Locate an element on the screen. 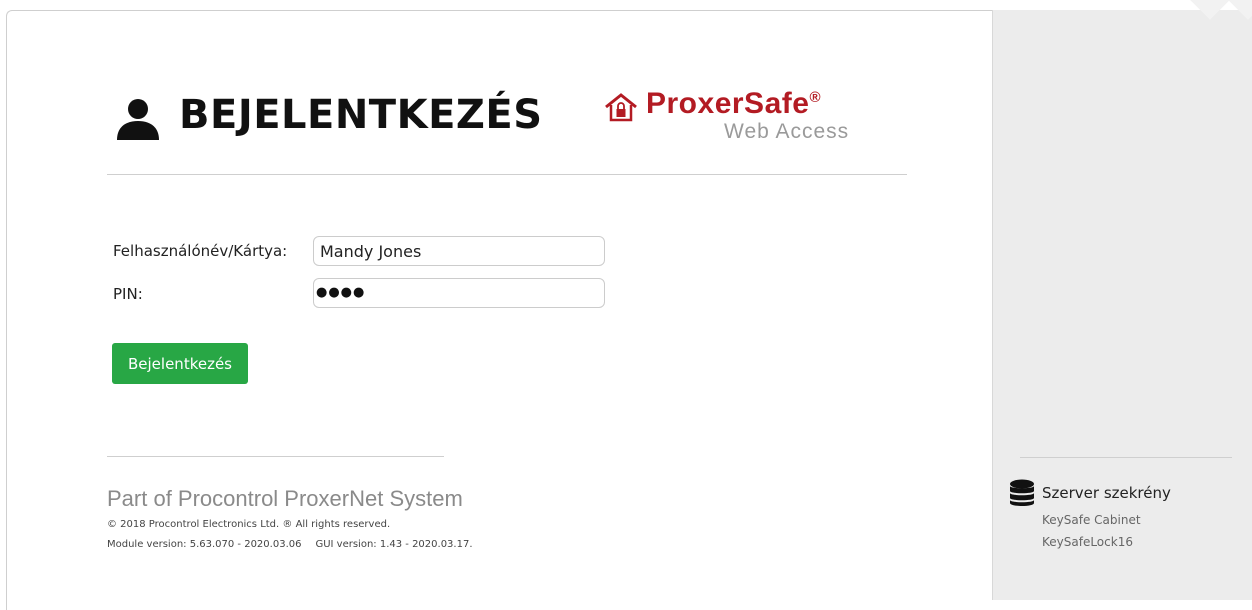 The height and width of the screenshot is (610, 1252). brand-name-text: ProxerSafe is located at coordinates (728, 103).